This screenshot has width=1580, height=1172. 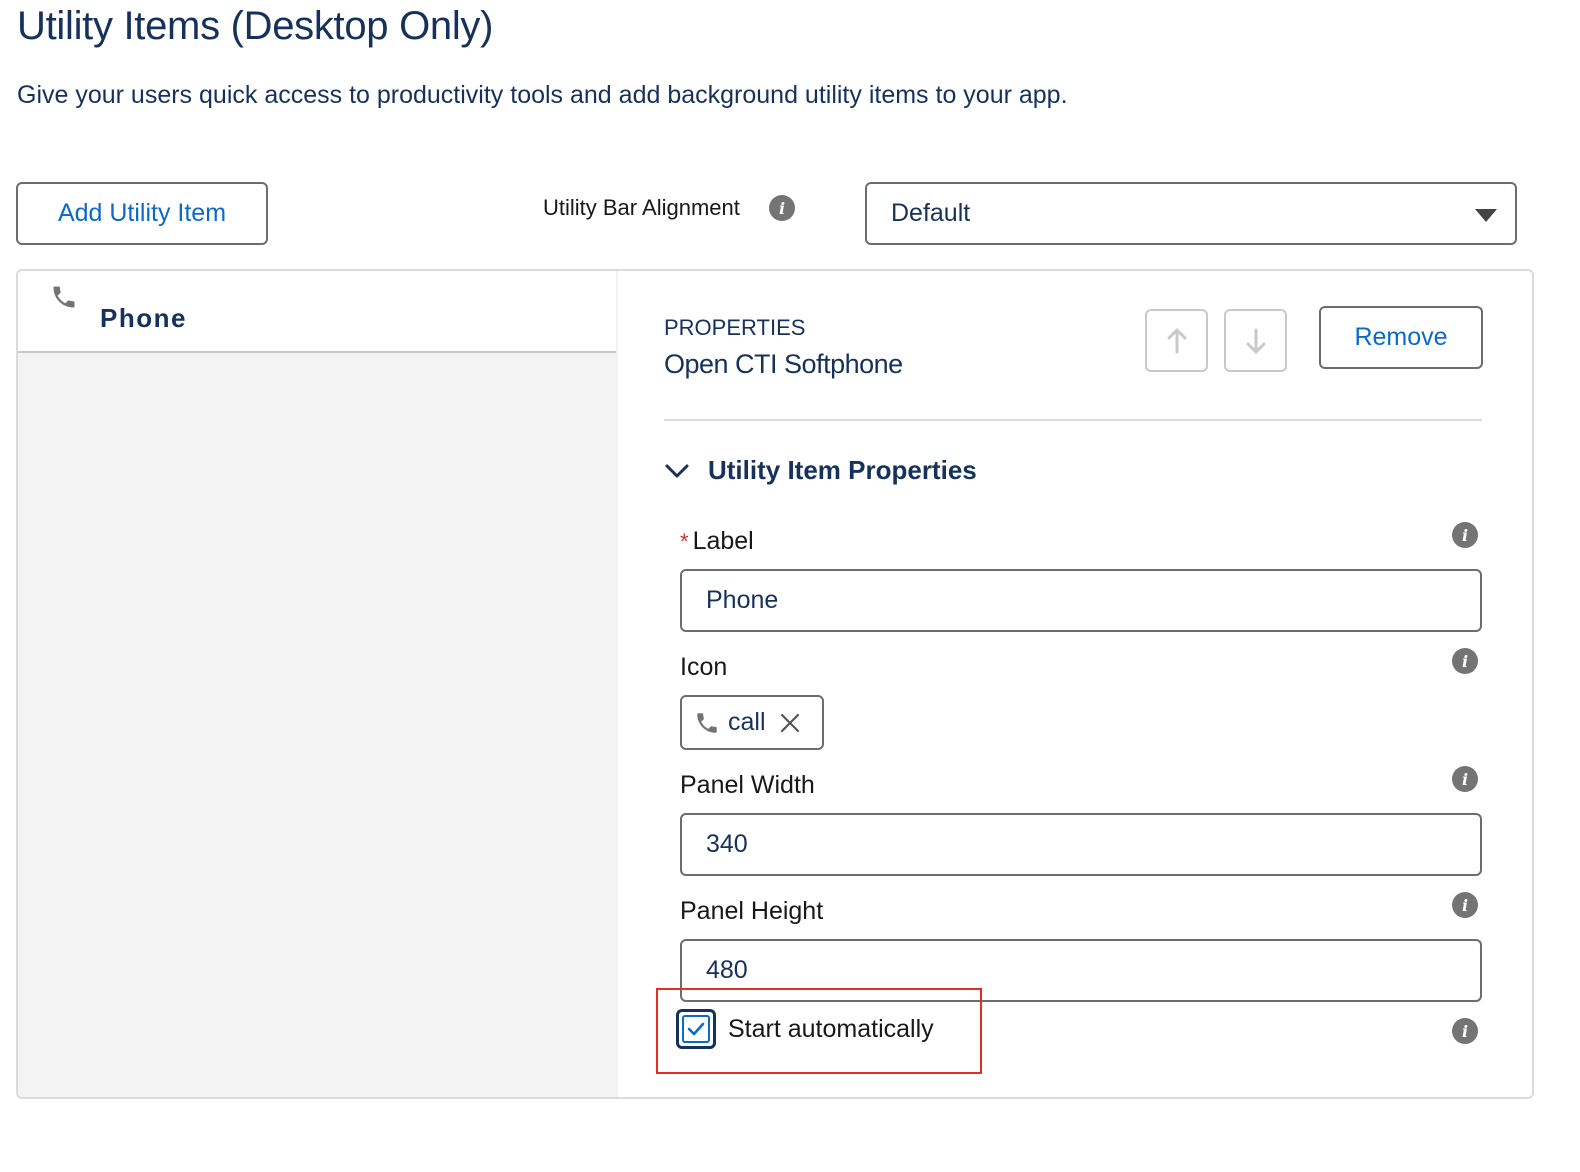 What do you see at coordinates (782, 208) in the screenshot?
I see `alignment-info-icon: i` at bounding box center [782, 208].